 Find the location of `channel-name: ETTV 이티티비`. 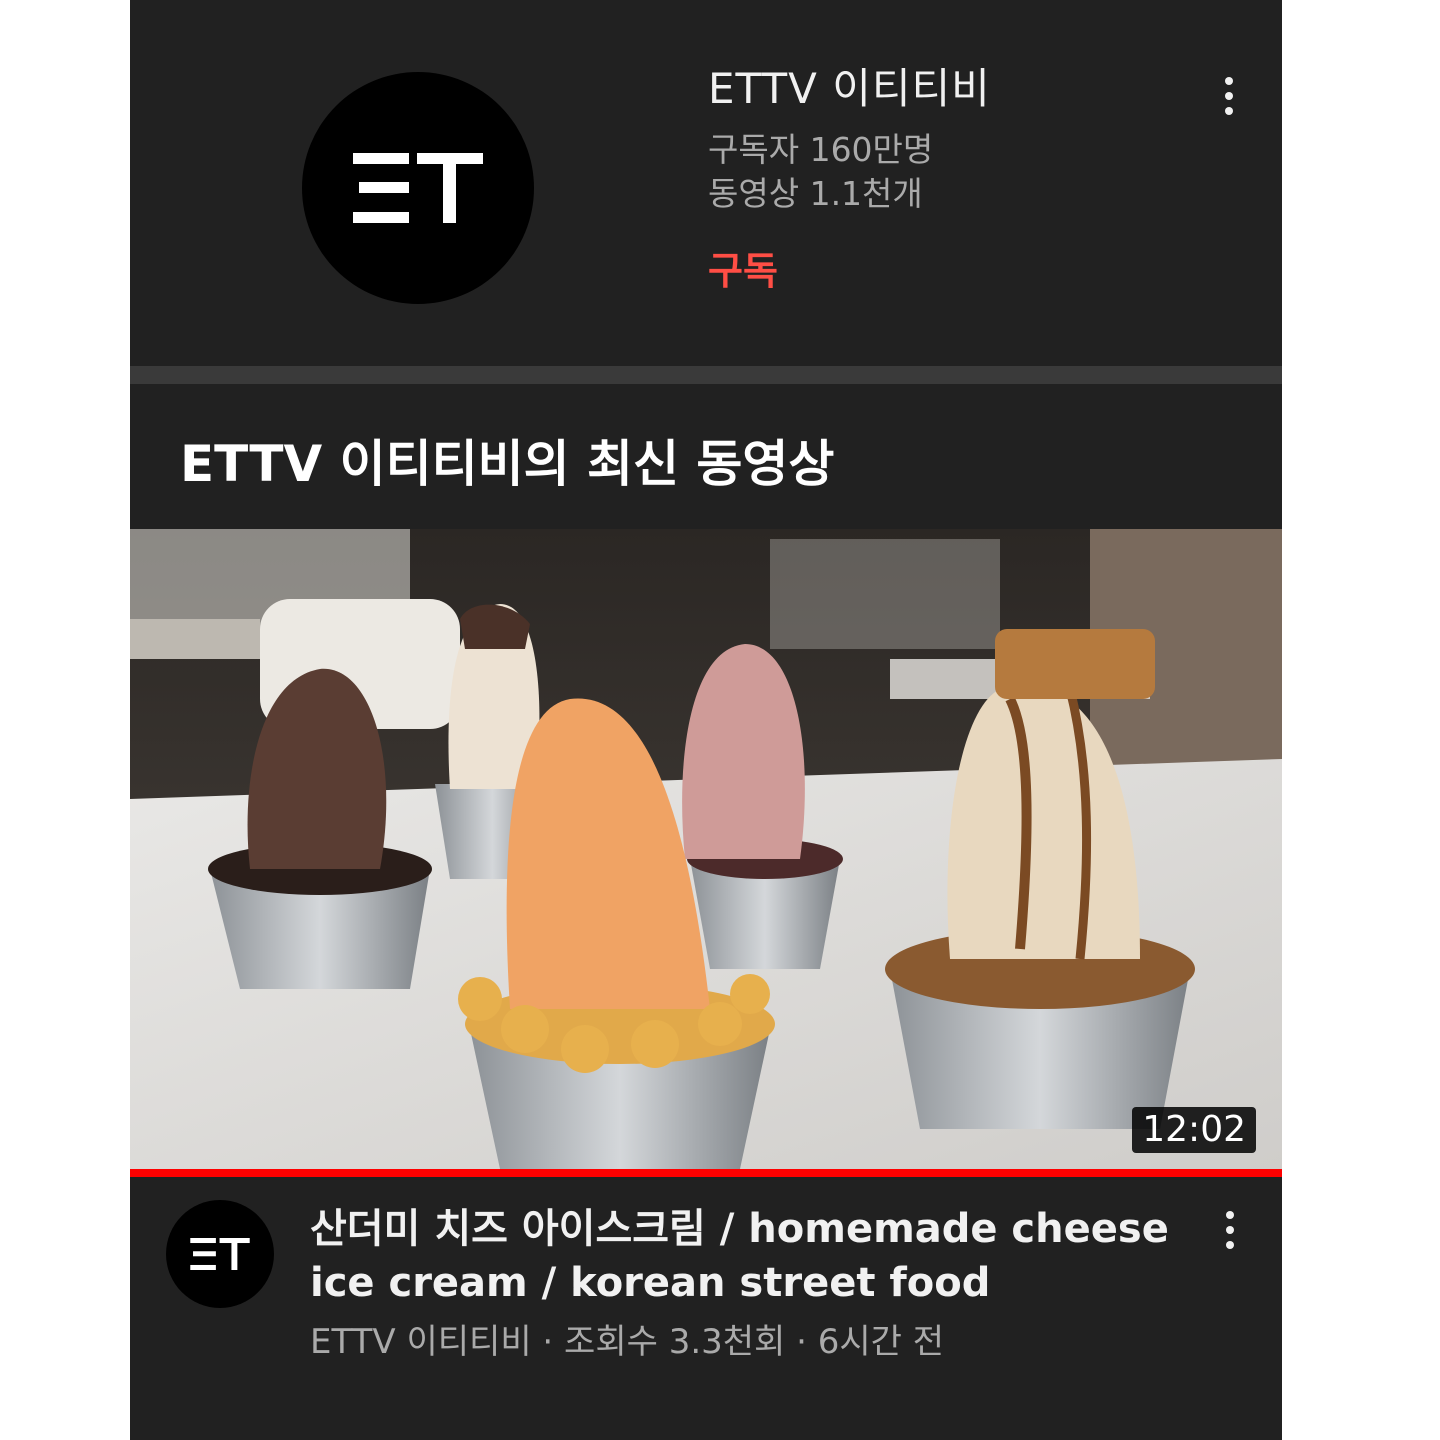

channel-name: ETTV 이티티비 is located at coordinates (849, 88).